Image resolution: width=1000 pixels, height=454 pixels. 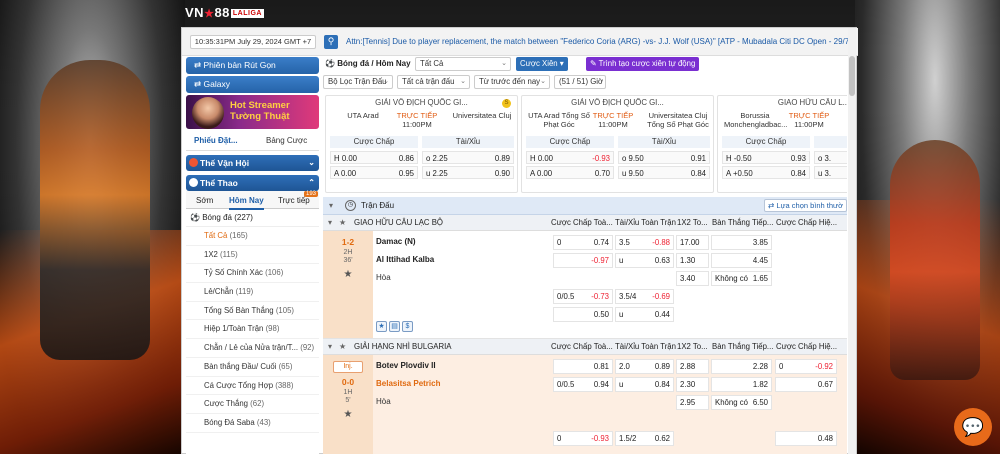 What do you see at coordinates (830, 172) in the screenshot?
I see `card-ou-odds: u 3.` at bounding box center [830, 172].